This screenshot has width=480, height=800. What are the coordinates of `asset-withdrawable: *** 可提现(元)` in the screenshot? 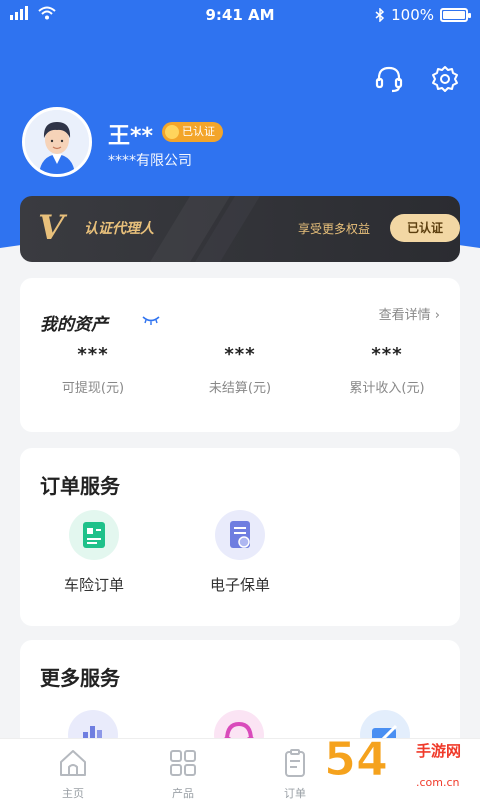 It's located at (93, 370).